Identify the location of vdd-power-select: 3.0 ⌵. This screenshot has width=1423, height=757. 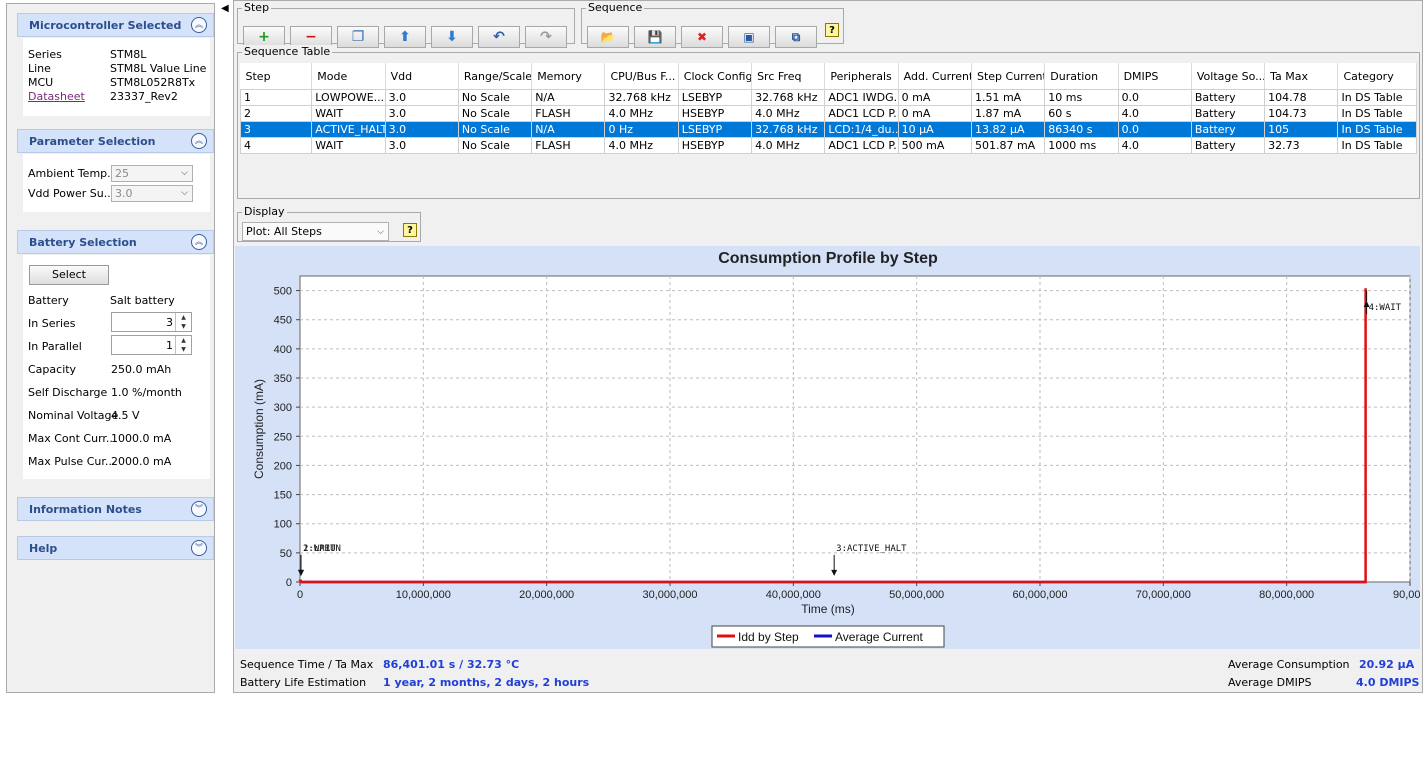
(152, 193).